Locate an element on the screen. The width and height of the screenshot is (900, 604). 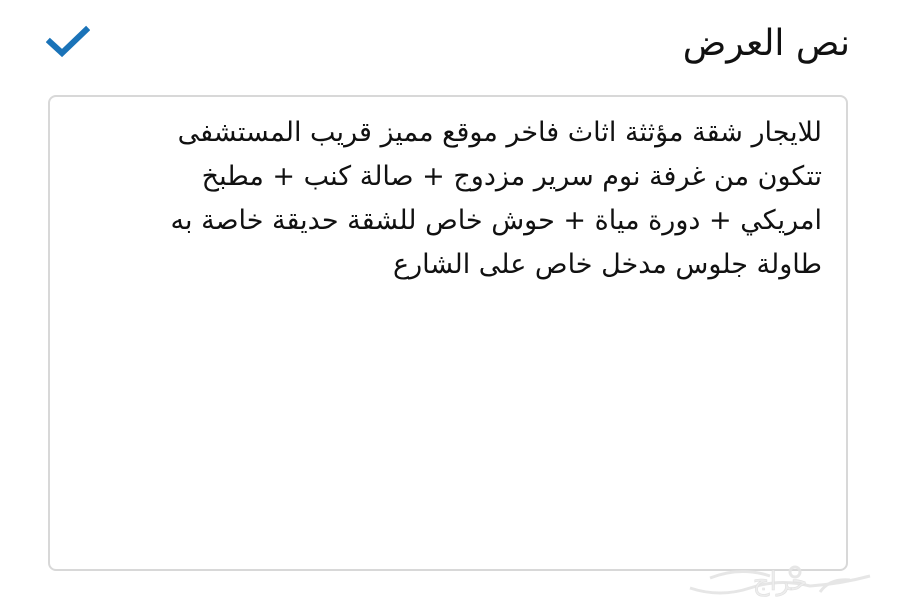
haraj-watermark-logo: حراج is located at coordinates (780, 581).